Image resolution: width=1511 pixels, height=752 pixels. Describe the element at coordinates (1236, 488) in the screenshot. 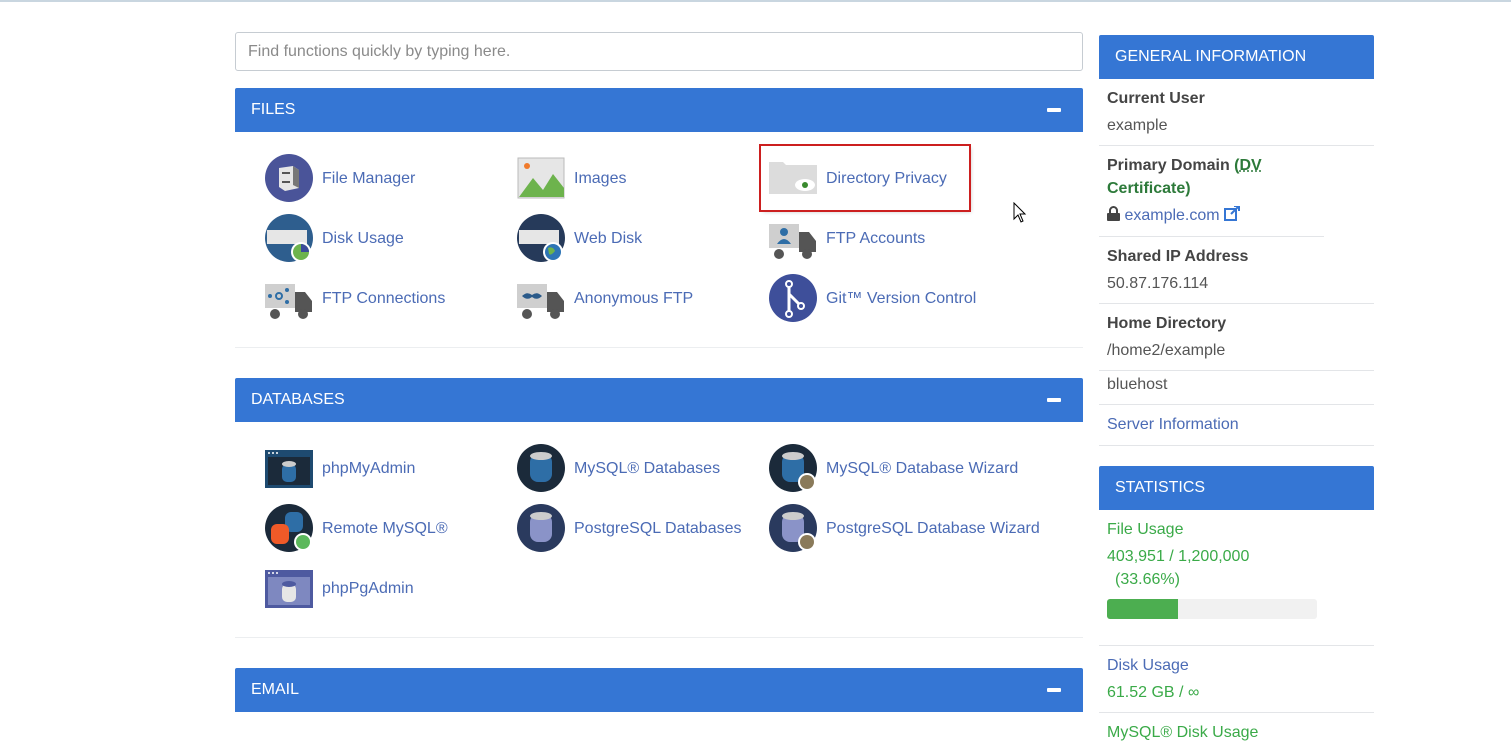

I see `statistics-header: STATISTICS` at that location.